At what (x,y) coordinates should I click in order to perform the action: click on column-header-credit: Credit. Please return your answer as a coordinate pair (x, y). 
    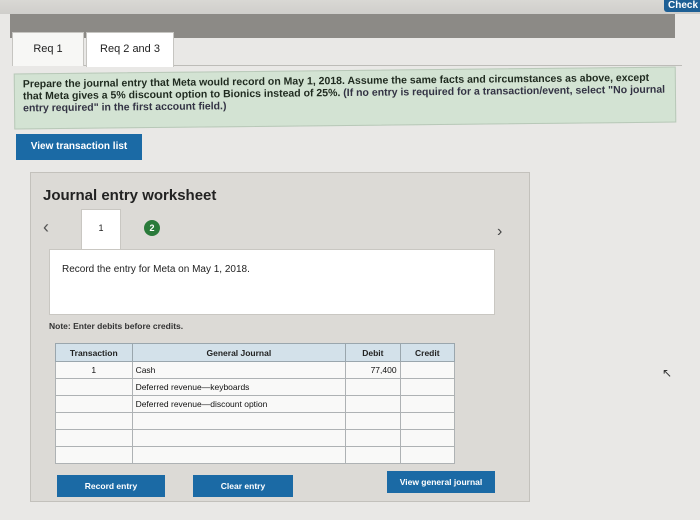
    Looking at the image, I should click on (427, 352).